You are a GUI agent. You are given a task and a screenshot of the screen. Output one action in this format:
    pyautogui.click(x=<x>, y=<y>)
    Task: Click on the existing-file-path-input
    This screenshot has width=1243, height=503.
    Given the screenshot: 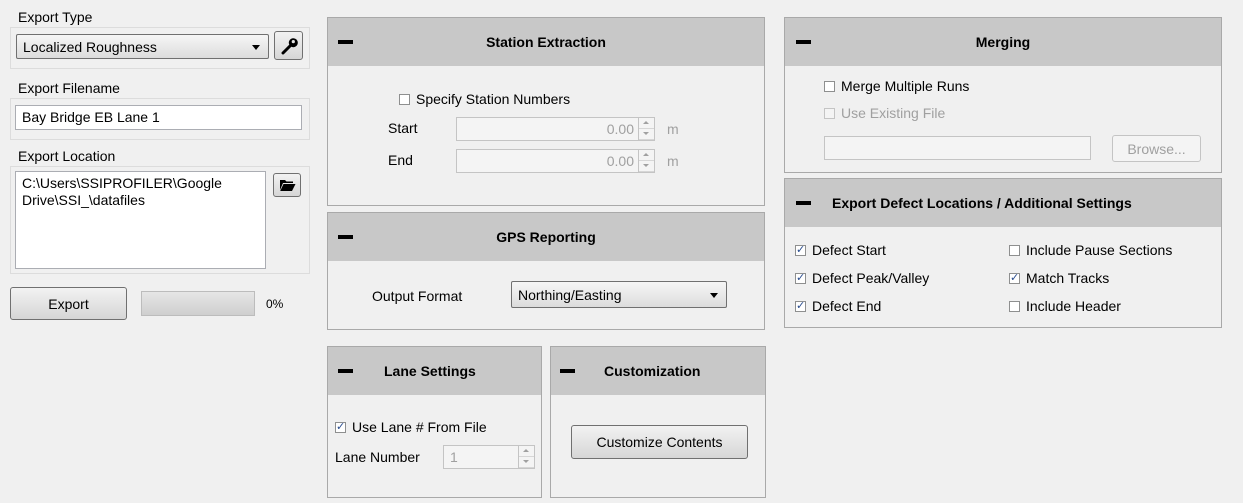 What is the action you would take?
    pyautogui.click(x=957, y=148)
    